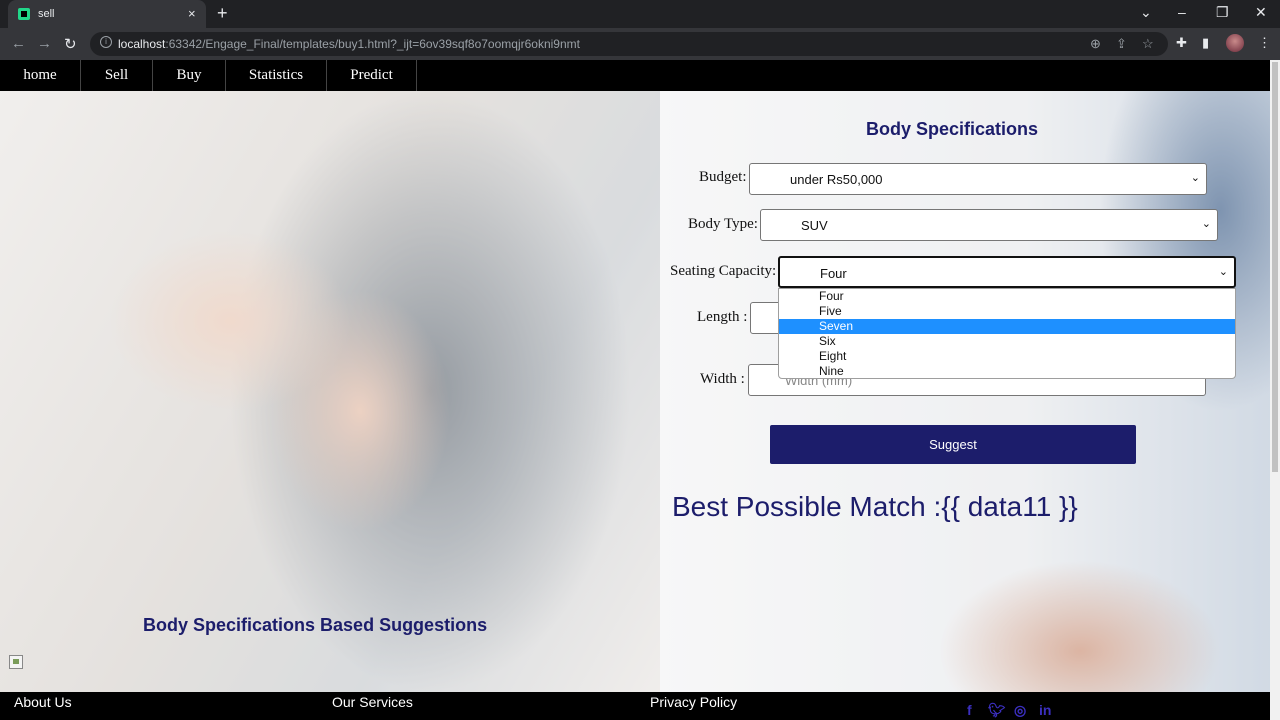  Describe the element at coordinates (1222, 12) in the screenshot. I see `maximize-icon: ❐` at that location.